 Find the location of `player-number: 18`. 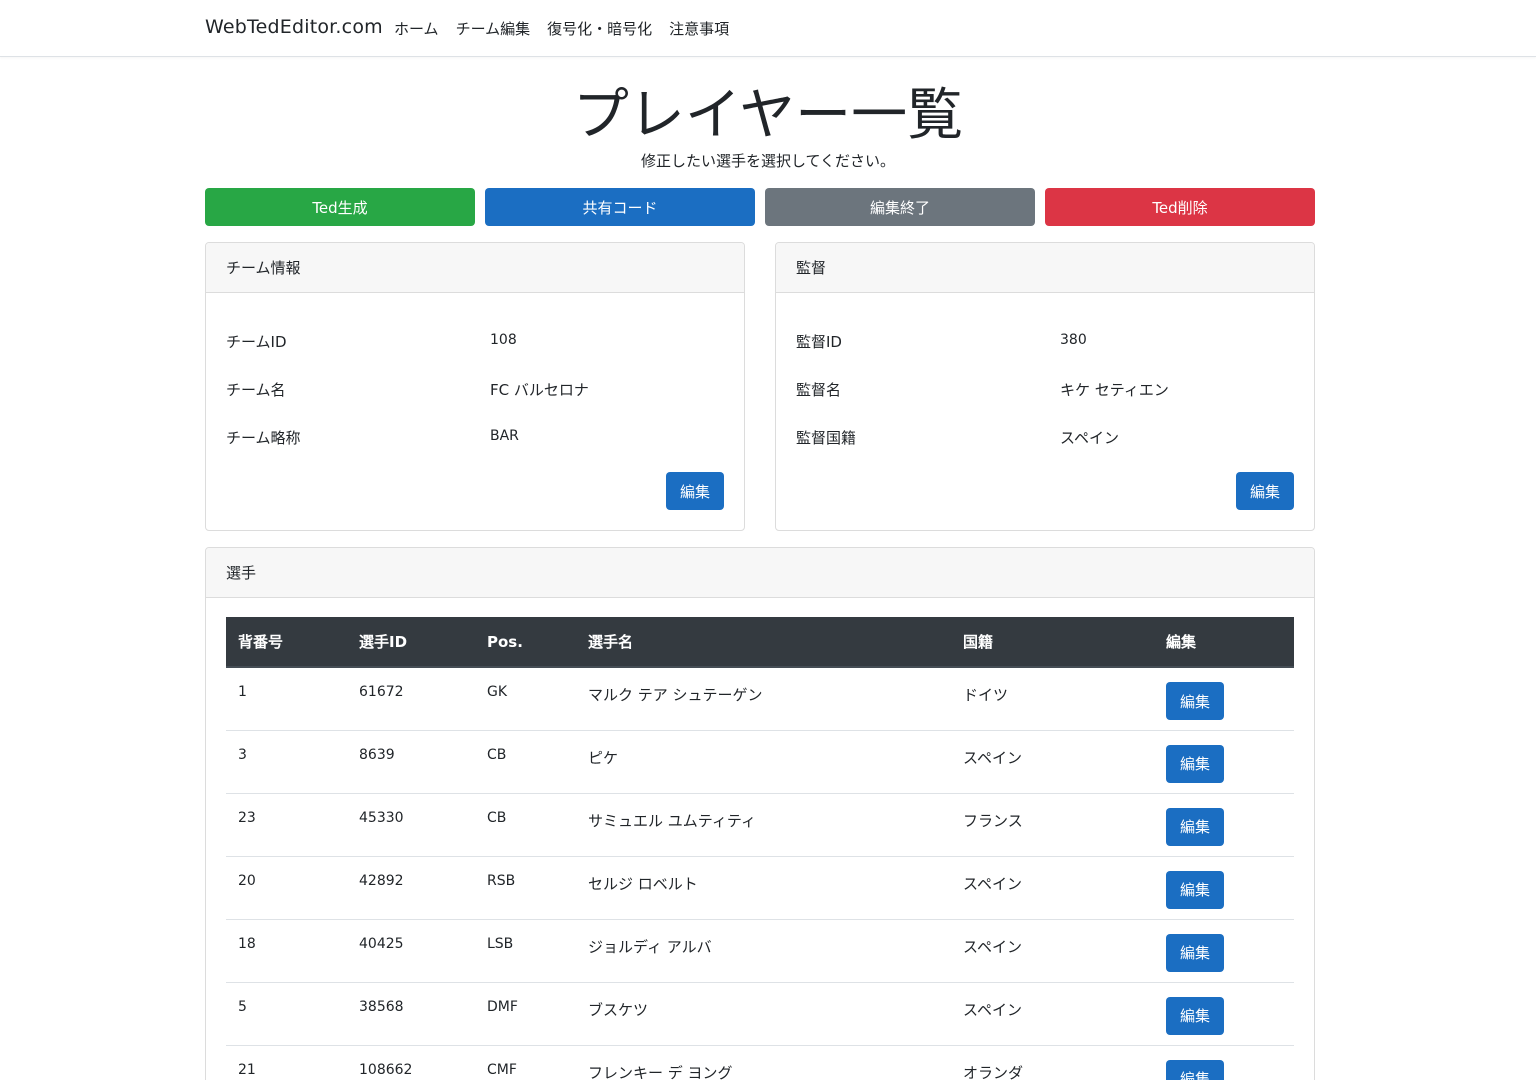

player-number: 18 is located at coordinates (286, 951).